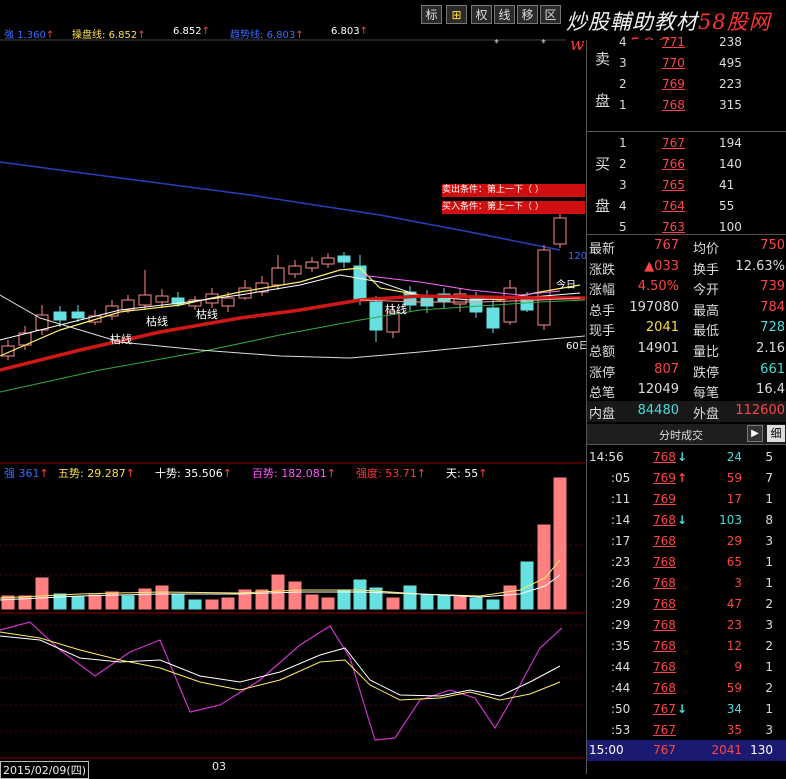 The width and height of the screenshot is (786, 779). Describe the element at coordinates (247, 35) in the screenshot. I see `legend-label: 趋势线:` at that location.